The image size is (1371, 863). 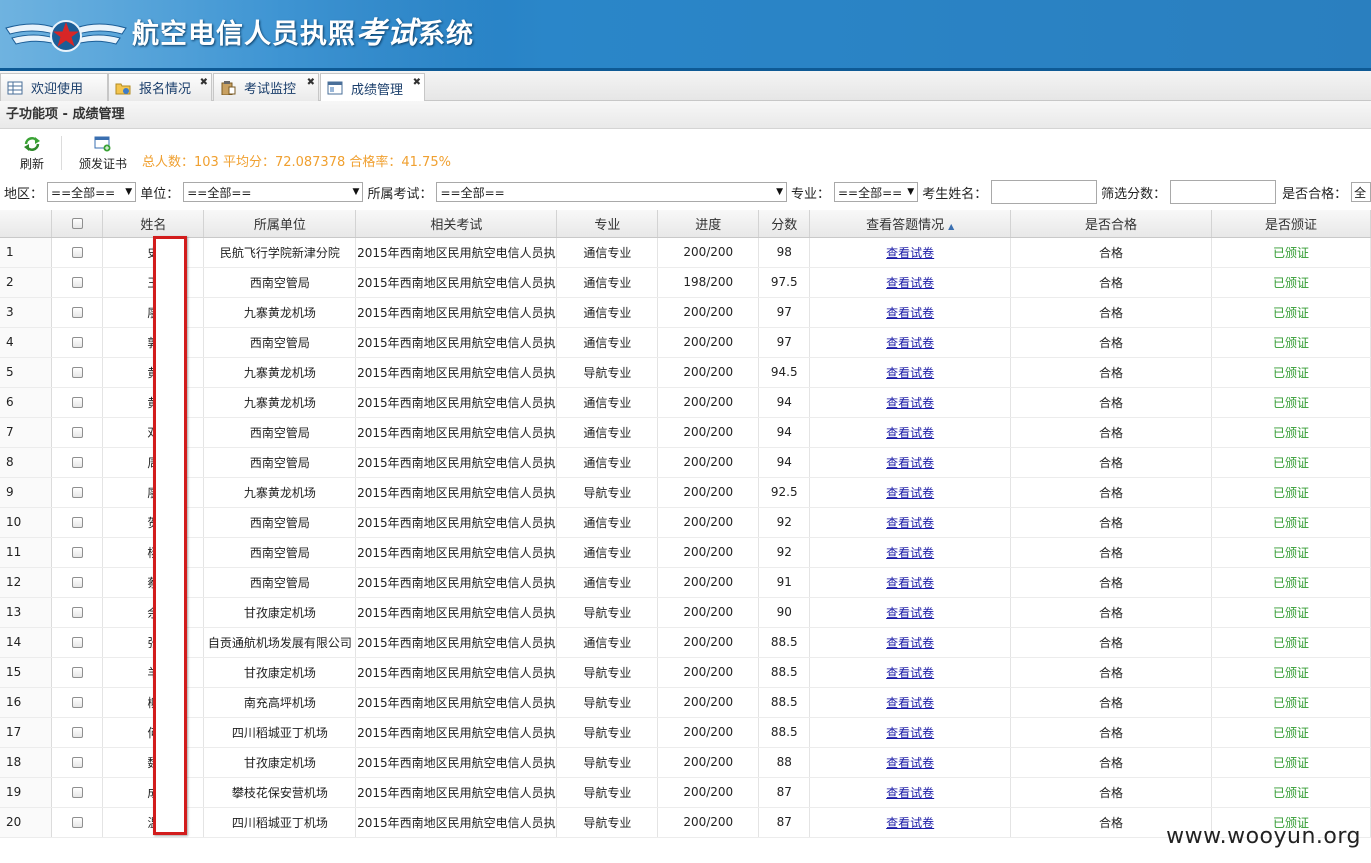 What do you see at coordinates (26, 252) in the screenshot?
I see `row-number: 1` at bounding box center [26, 252].